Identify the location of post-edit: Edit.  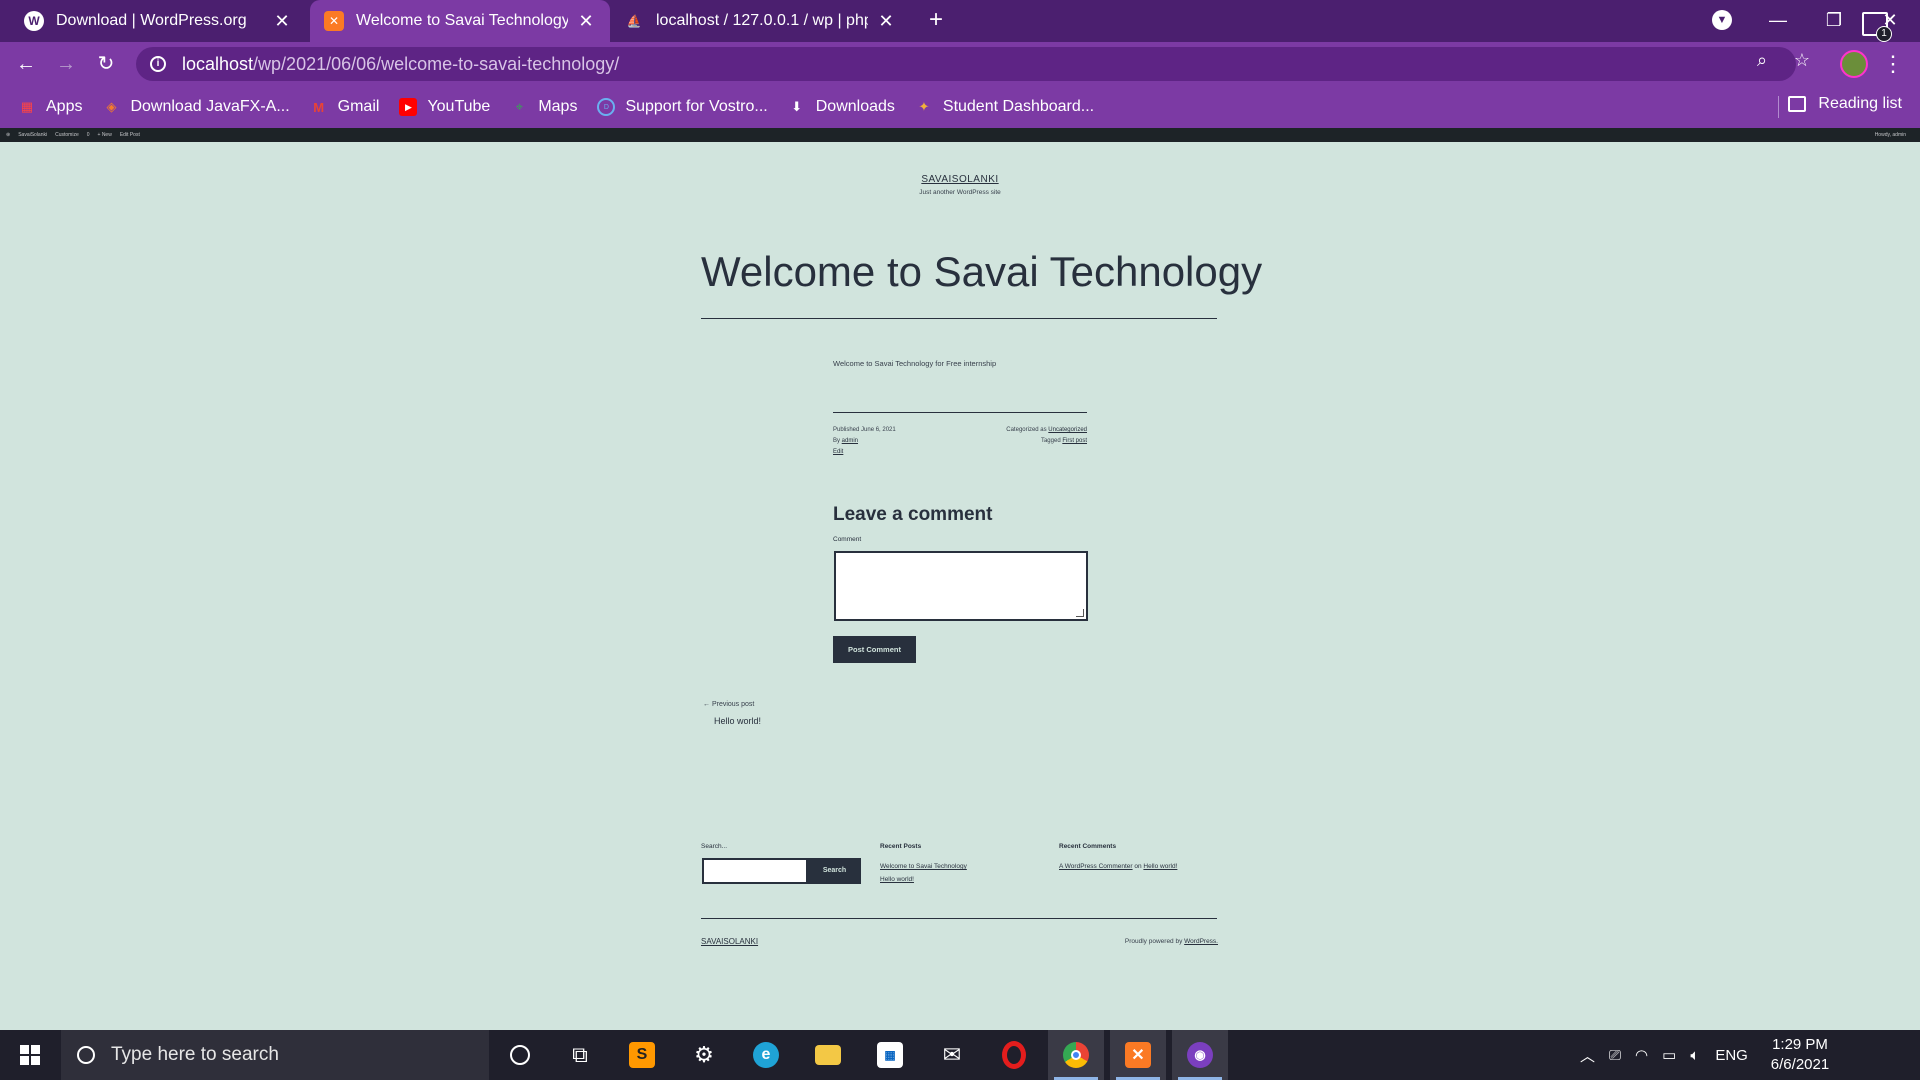
(838, 452).